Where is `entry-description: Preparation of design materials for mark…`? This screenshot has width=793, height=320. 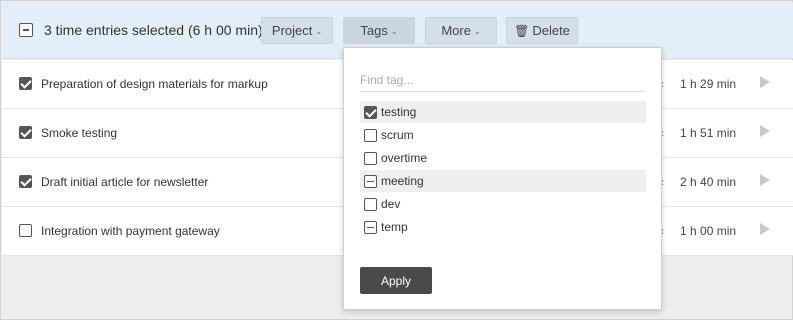 entry-description: Preparation of design materials for mark… is located at coordinates (154, 84).